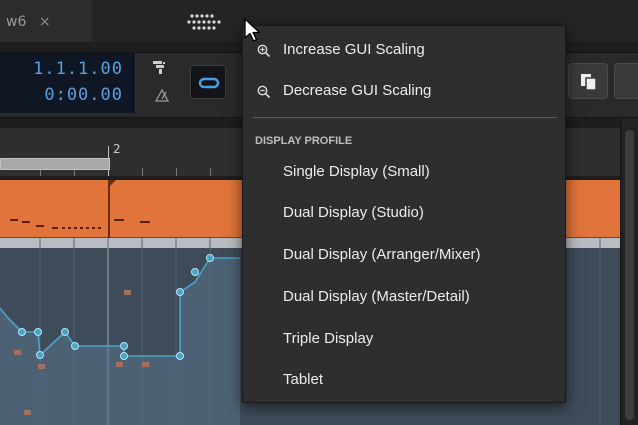 The height and width of the screenshot is (425, 638). I want to click on copy-icon, so click(589, 82).